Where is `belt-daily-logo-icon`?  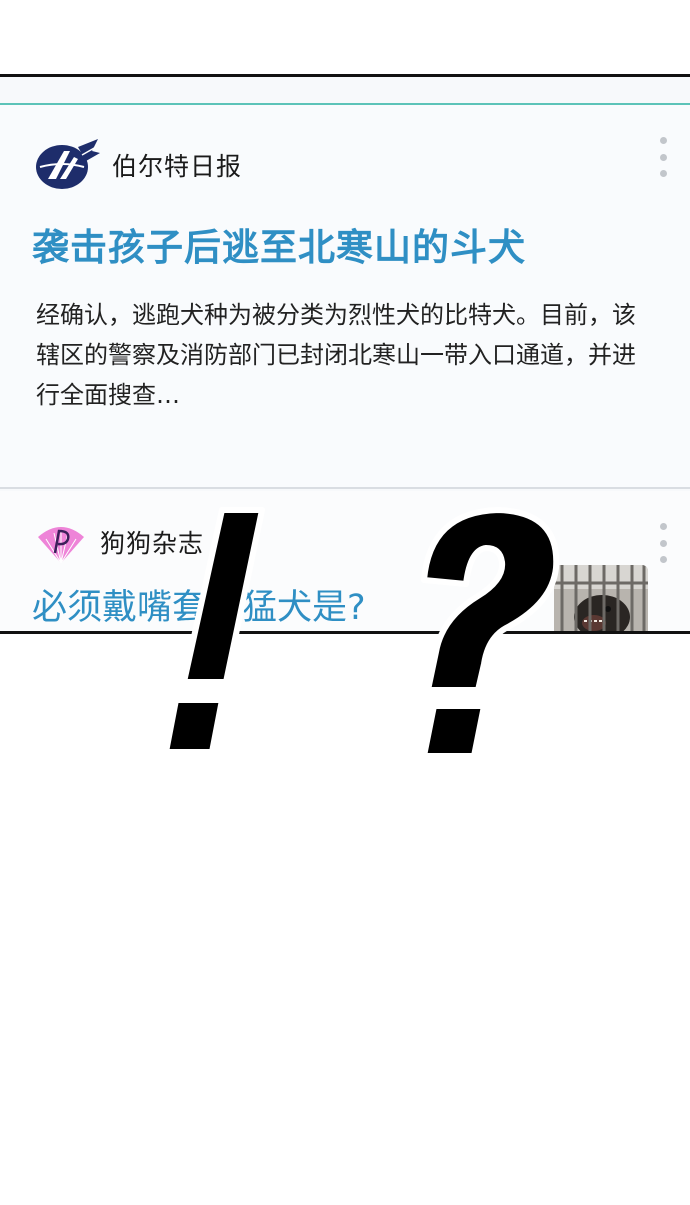 belt-daily-logo-icon is located at coordinates (68, 164).